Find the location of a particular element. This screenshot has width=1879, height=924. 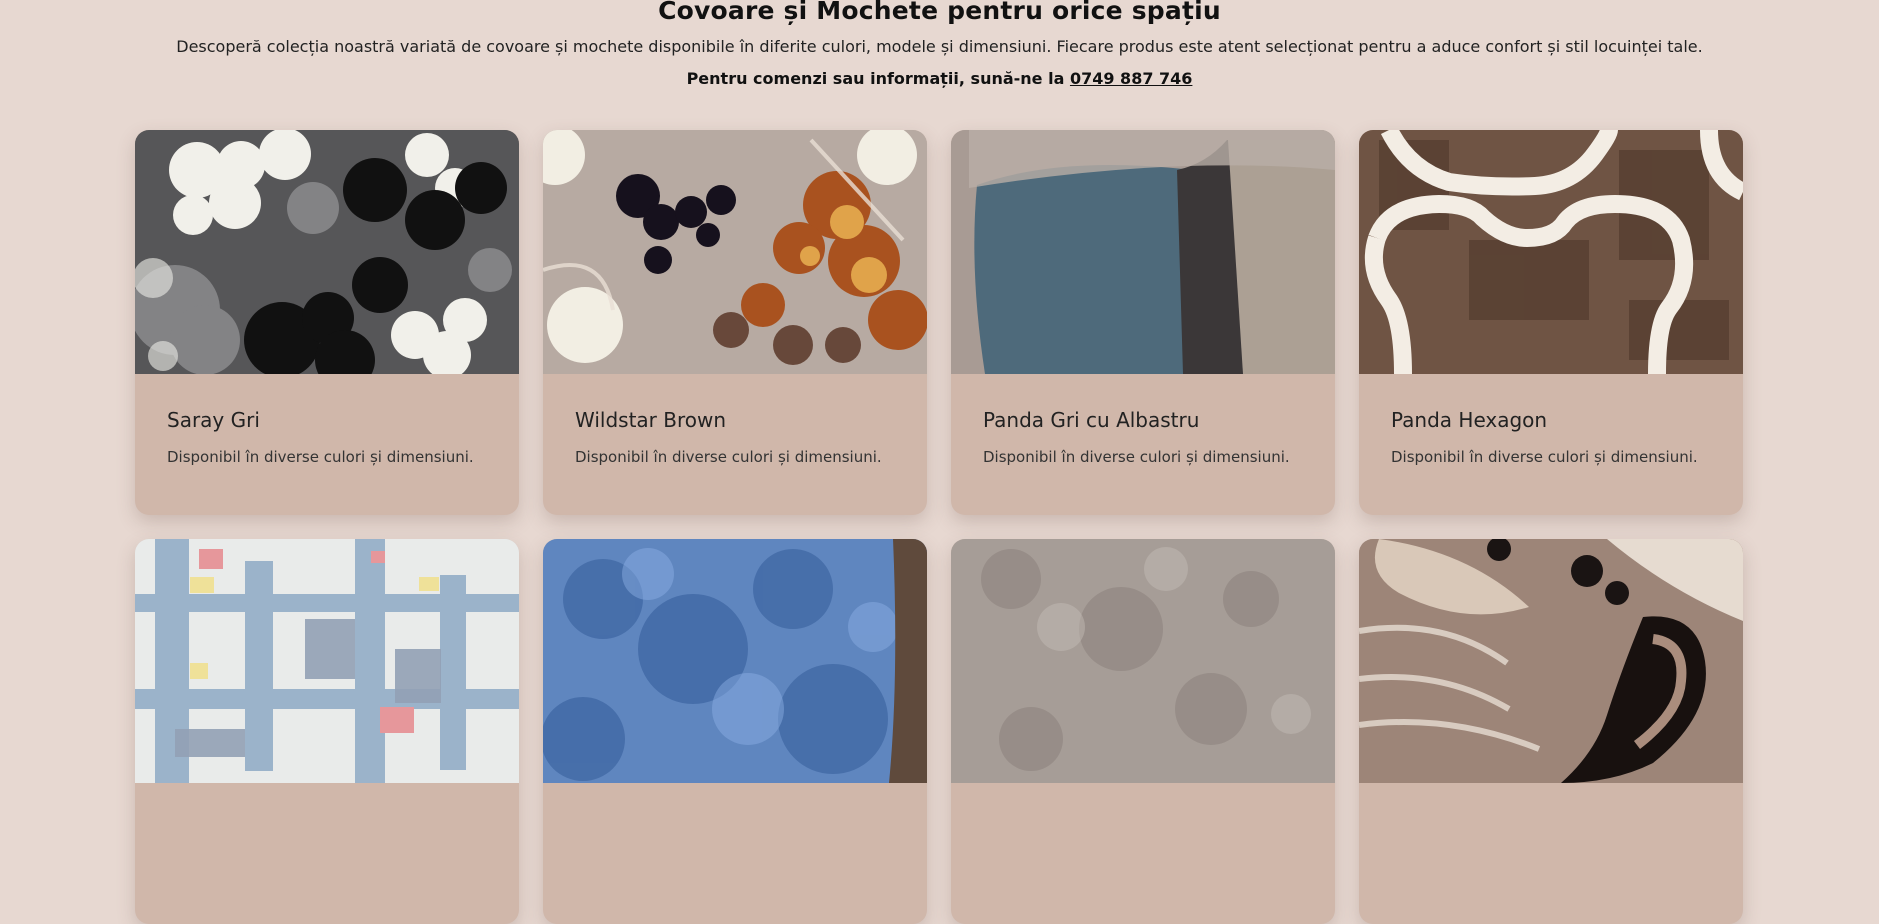

product-card-blue-shag is located at coordinates (735, 731).